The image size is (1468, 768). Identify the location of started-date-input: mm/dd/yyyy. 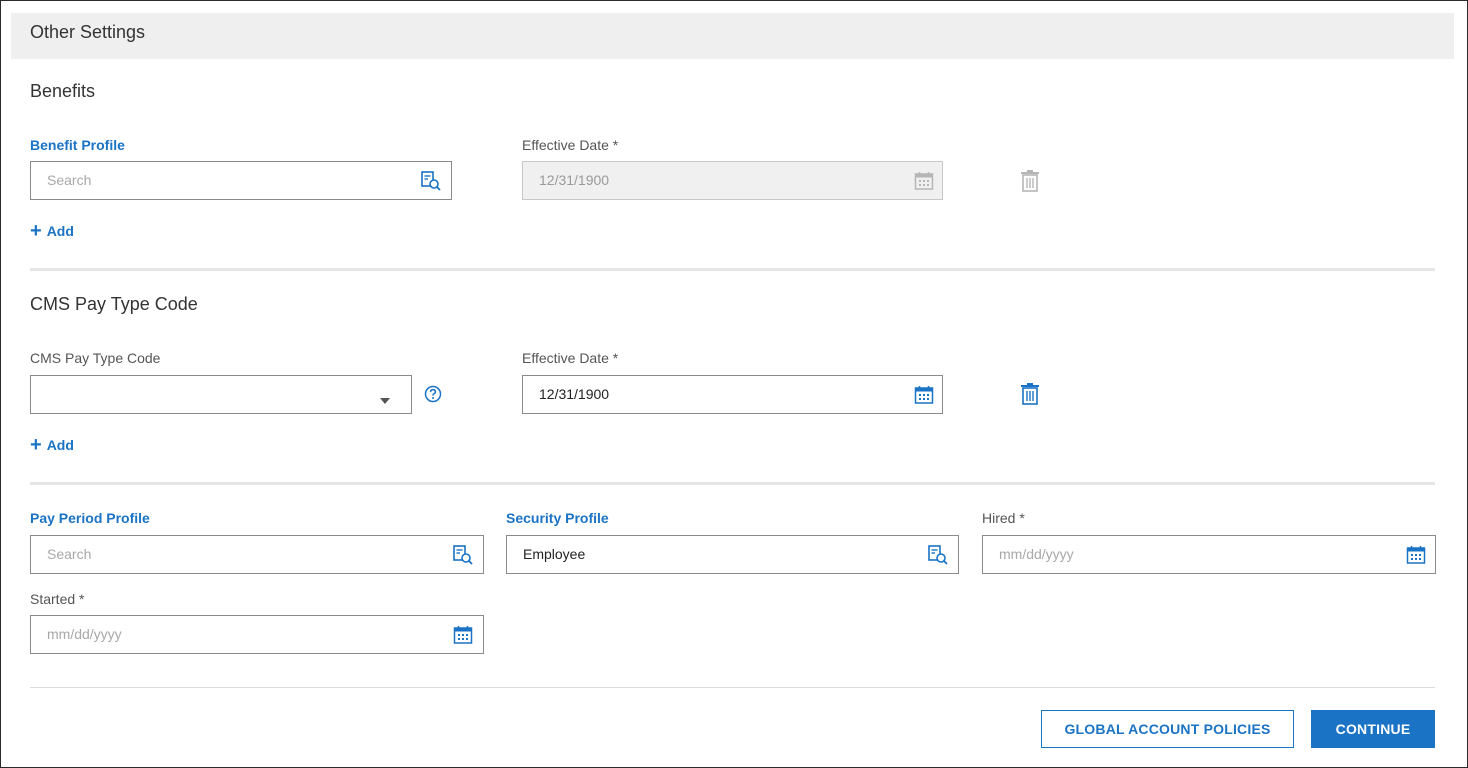
(257, 634).